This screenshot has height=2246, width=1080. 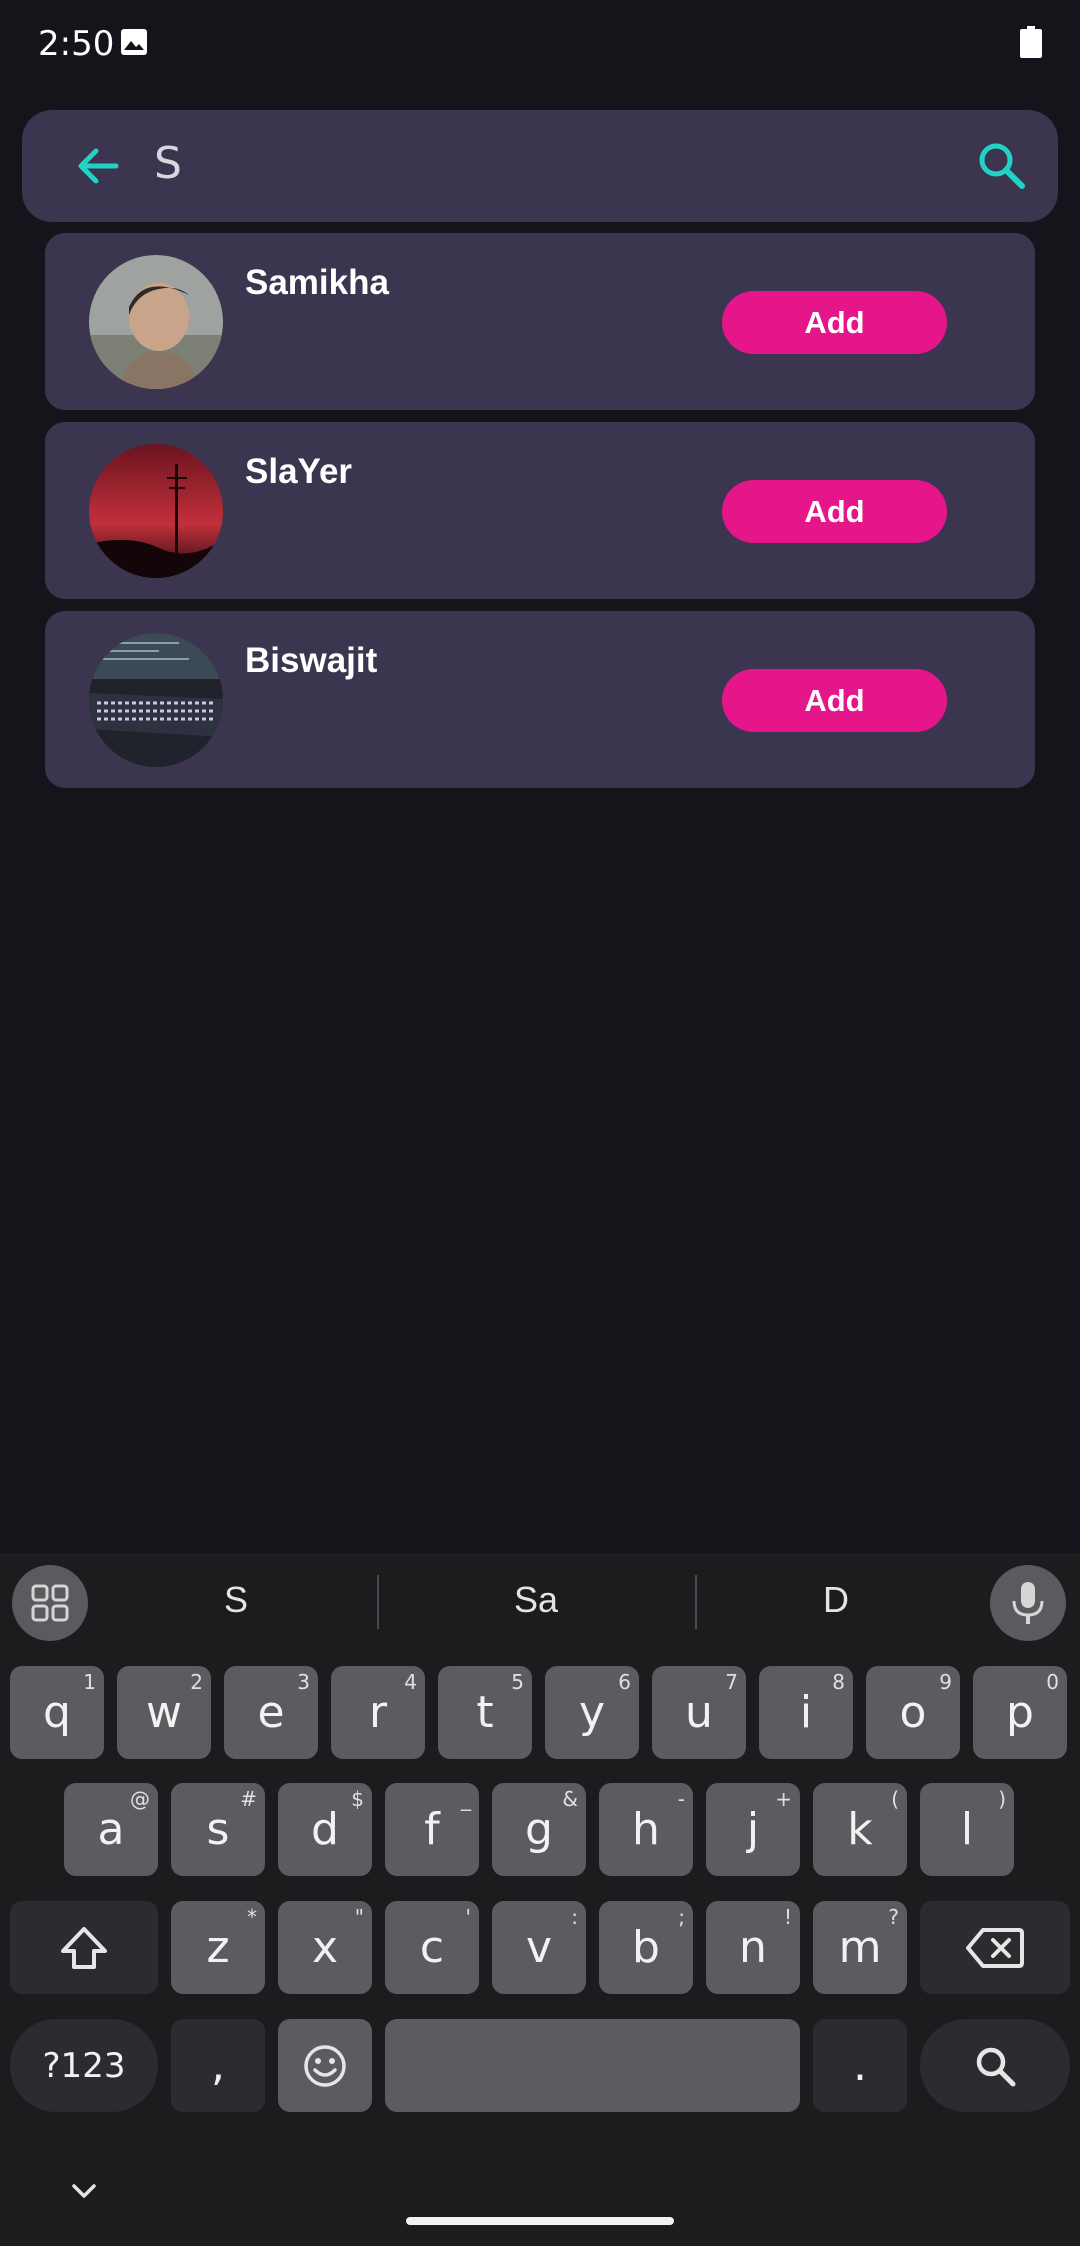 I want to click on key-g: g &, so click(x=539, y=1829).